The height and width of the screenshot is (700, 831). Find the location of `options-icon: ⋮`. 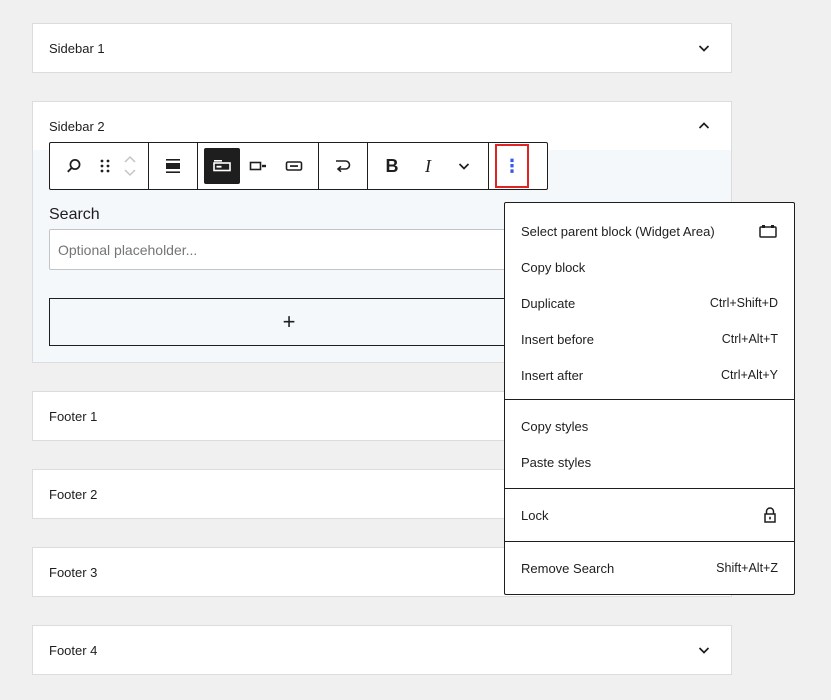

options-icon: ⋮ is located at coordinates (512, 165).